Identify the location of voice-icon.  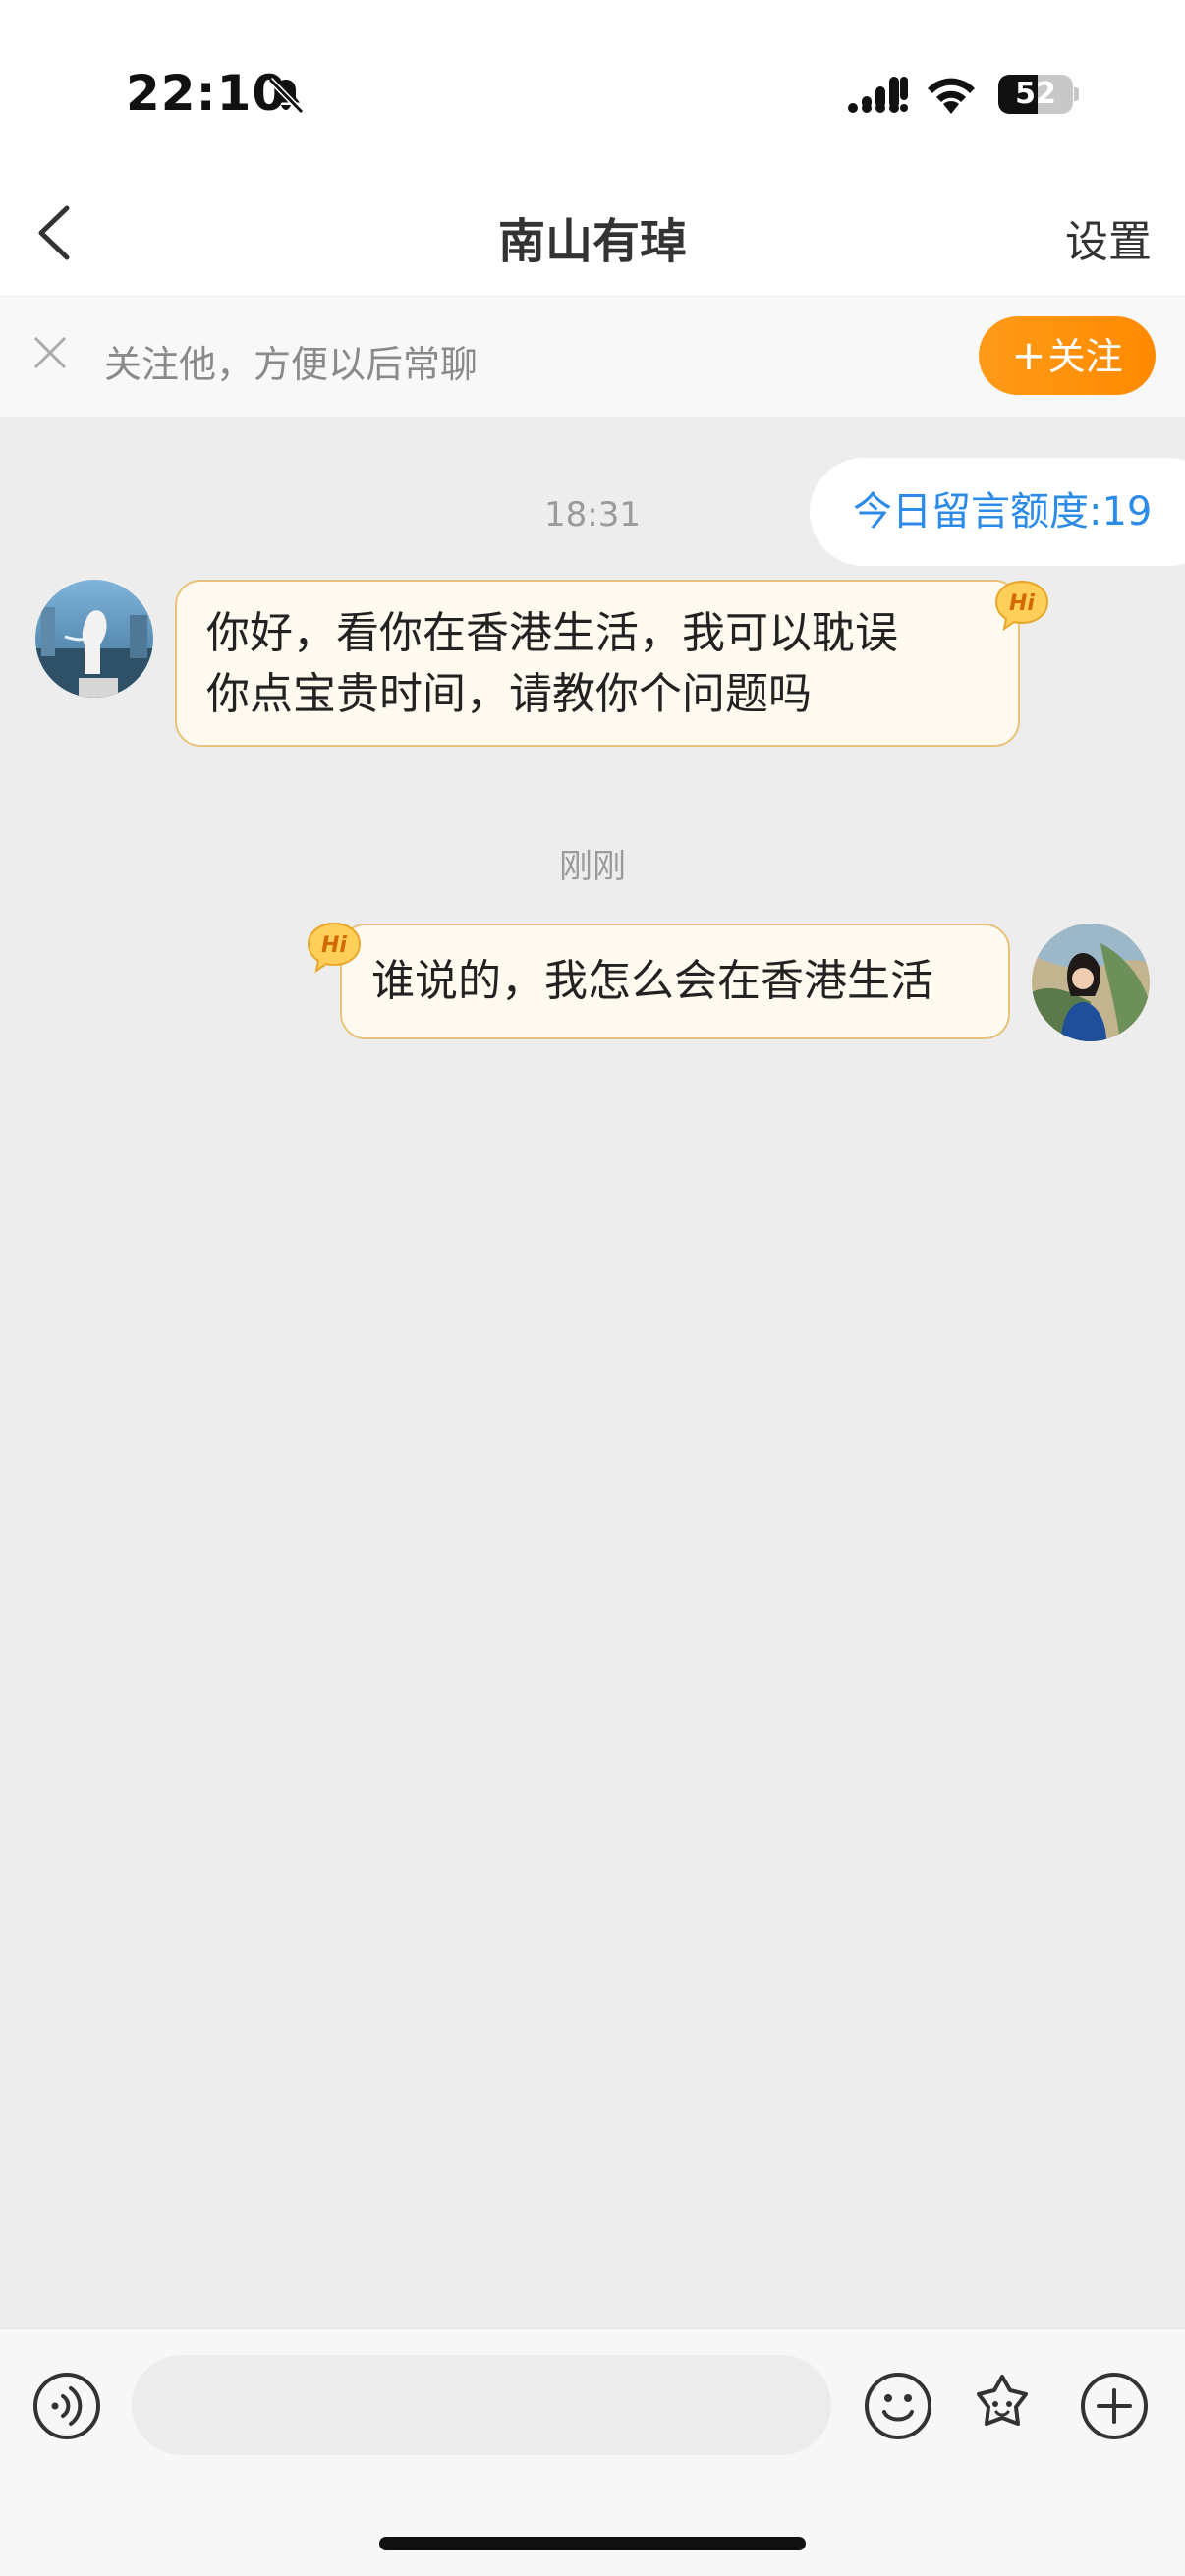
(67, 2406).